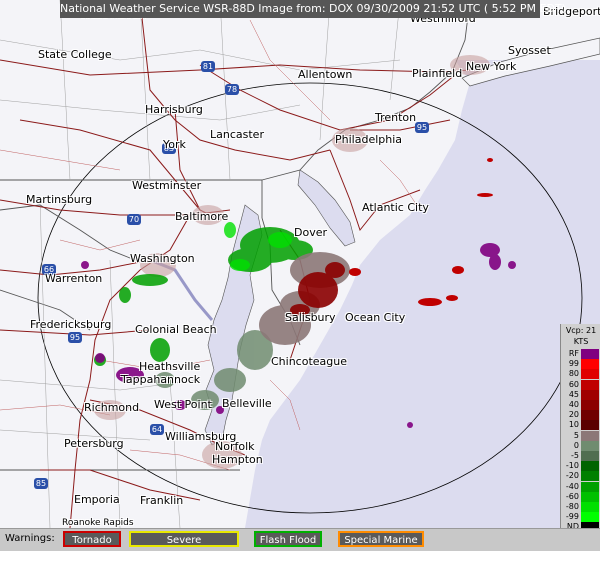  I want to click on flash-flood-warning-button: Flash Flood, so click(288, 539).